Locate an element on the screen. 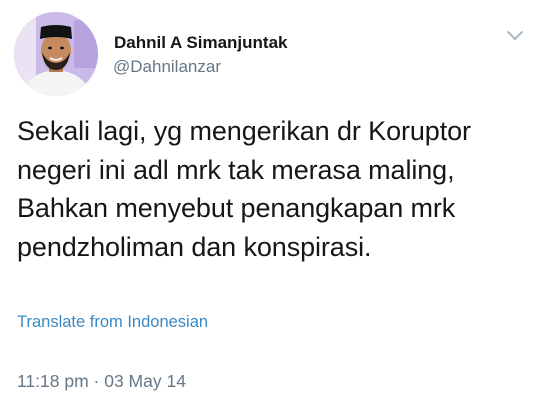 Image resolution: width=540 pixels, height=411 pixels. tweet-timestamp: 11:18 pm · 03 May 14 is located at coordinates (101, 381).